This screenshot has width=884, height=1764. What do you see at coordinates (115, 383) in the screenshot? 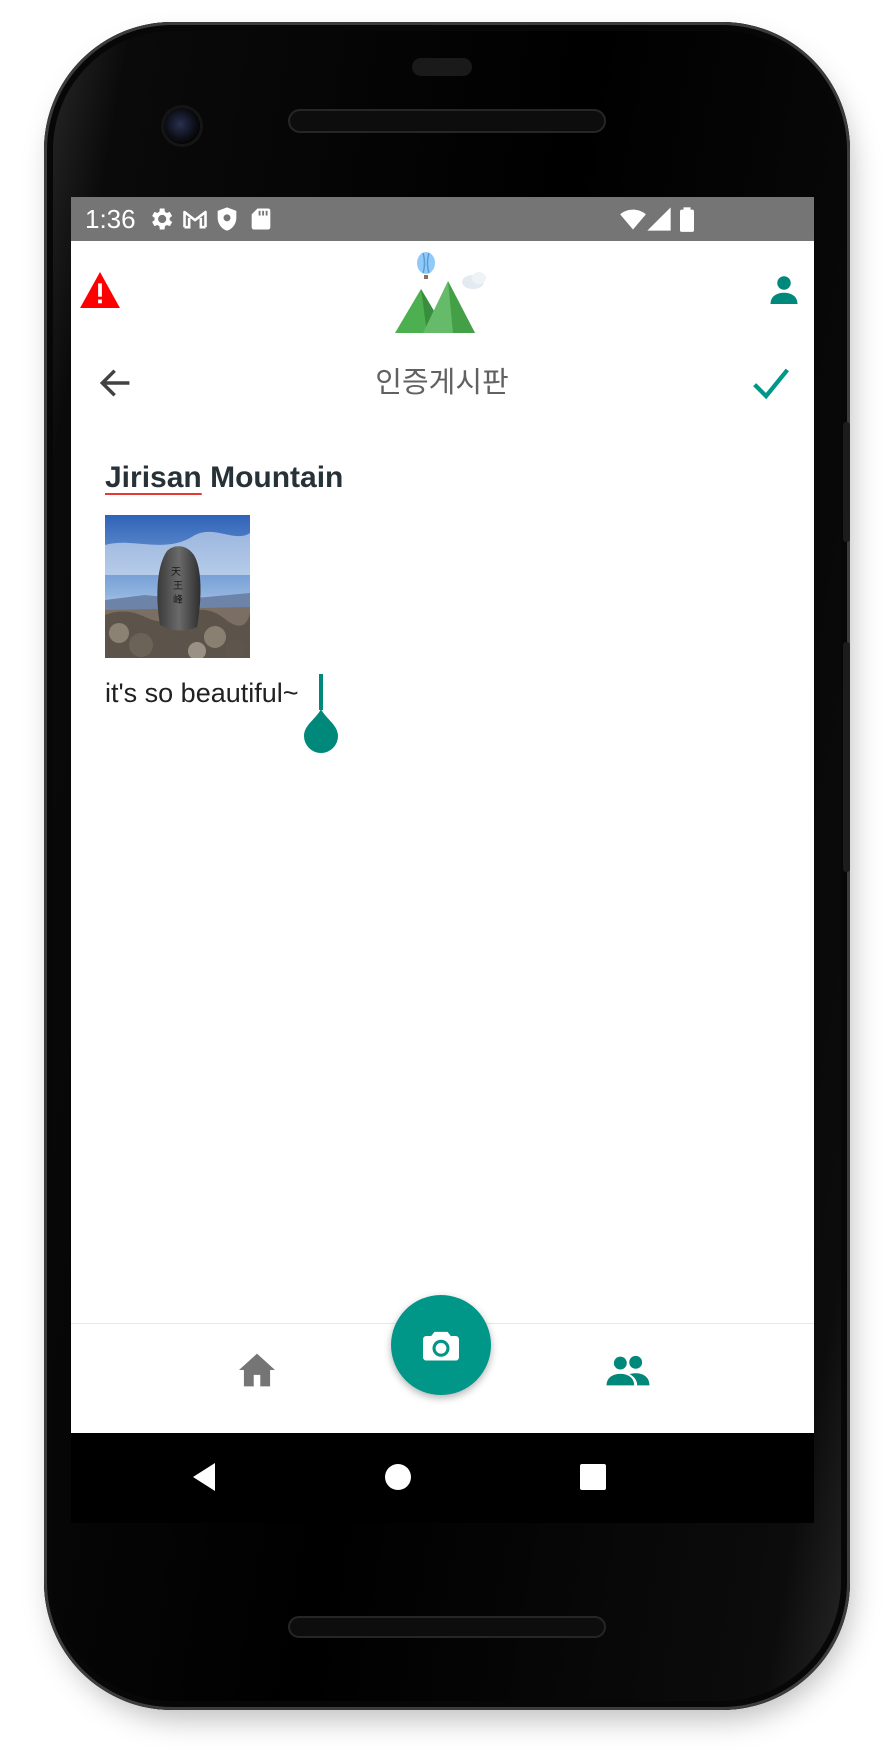
I see `back-arrow-icon` at bounding box center [115, 383].